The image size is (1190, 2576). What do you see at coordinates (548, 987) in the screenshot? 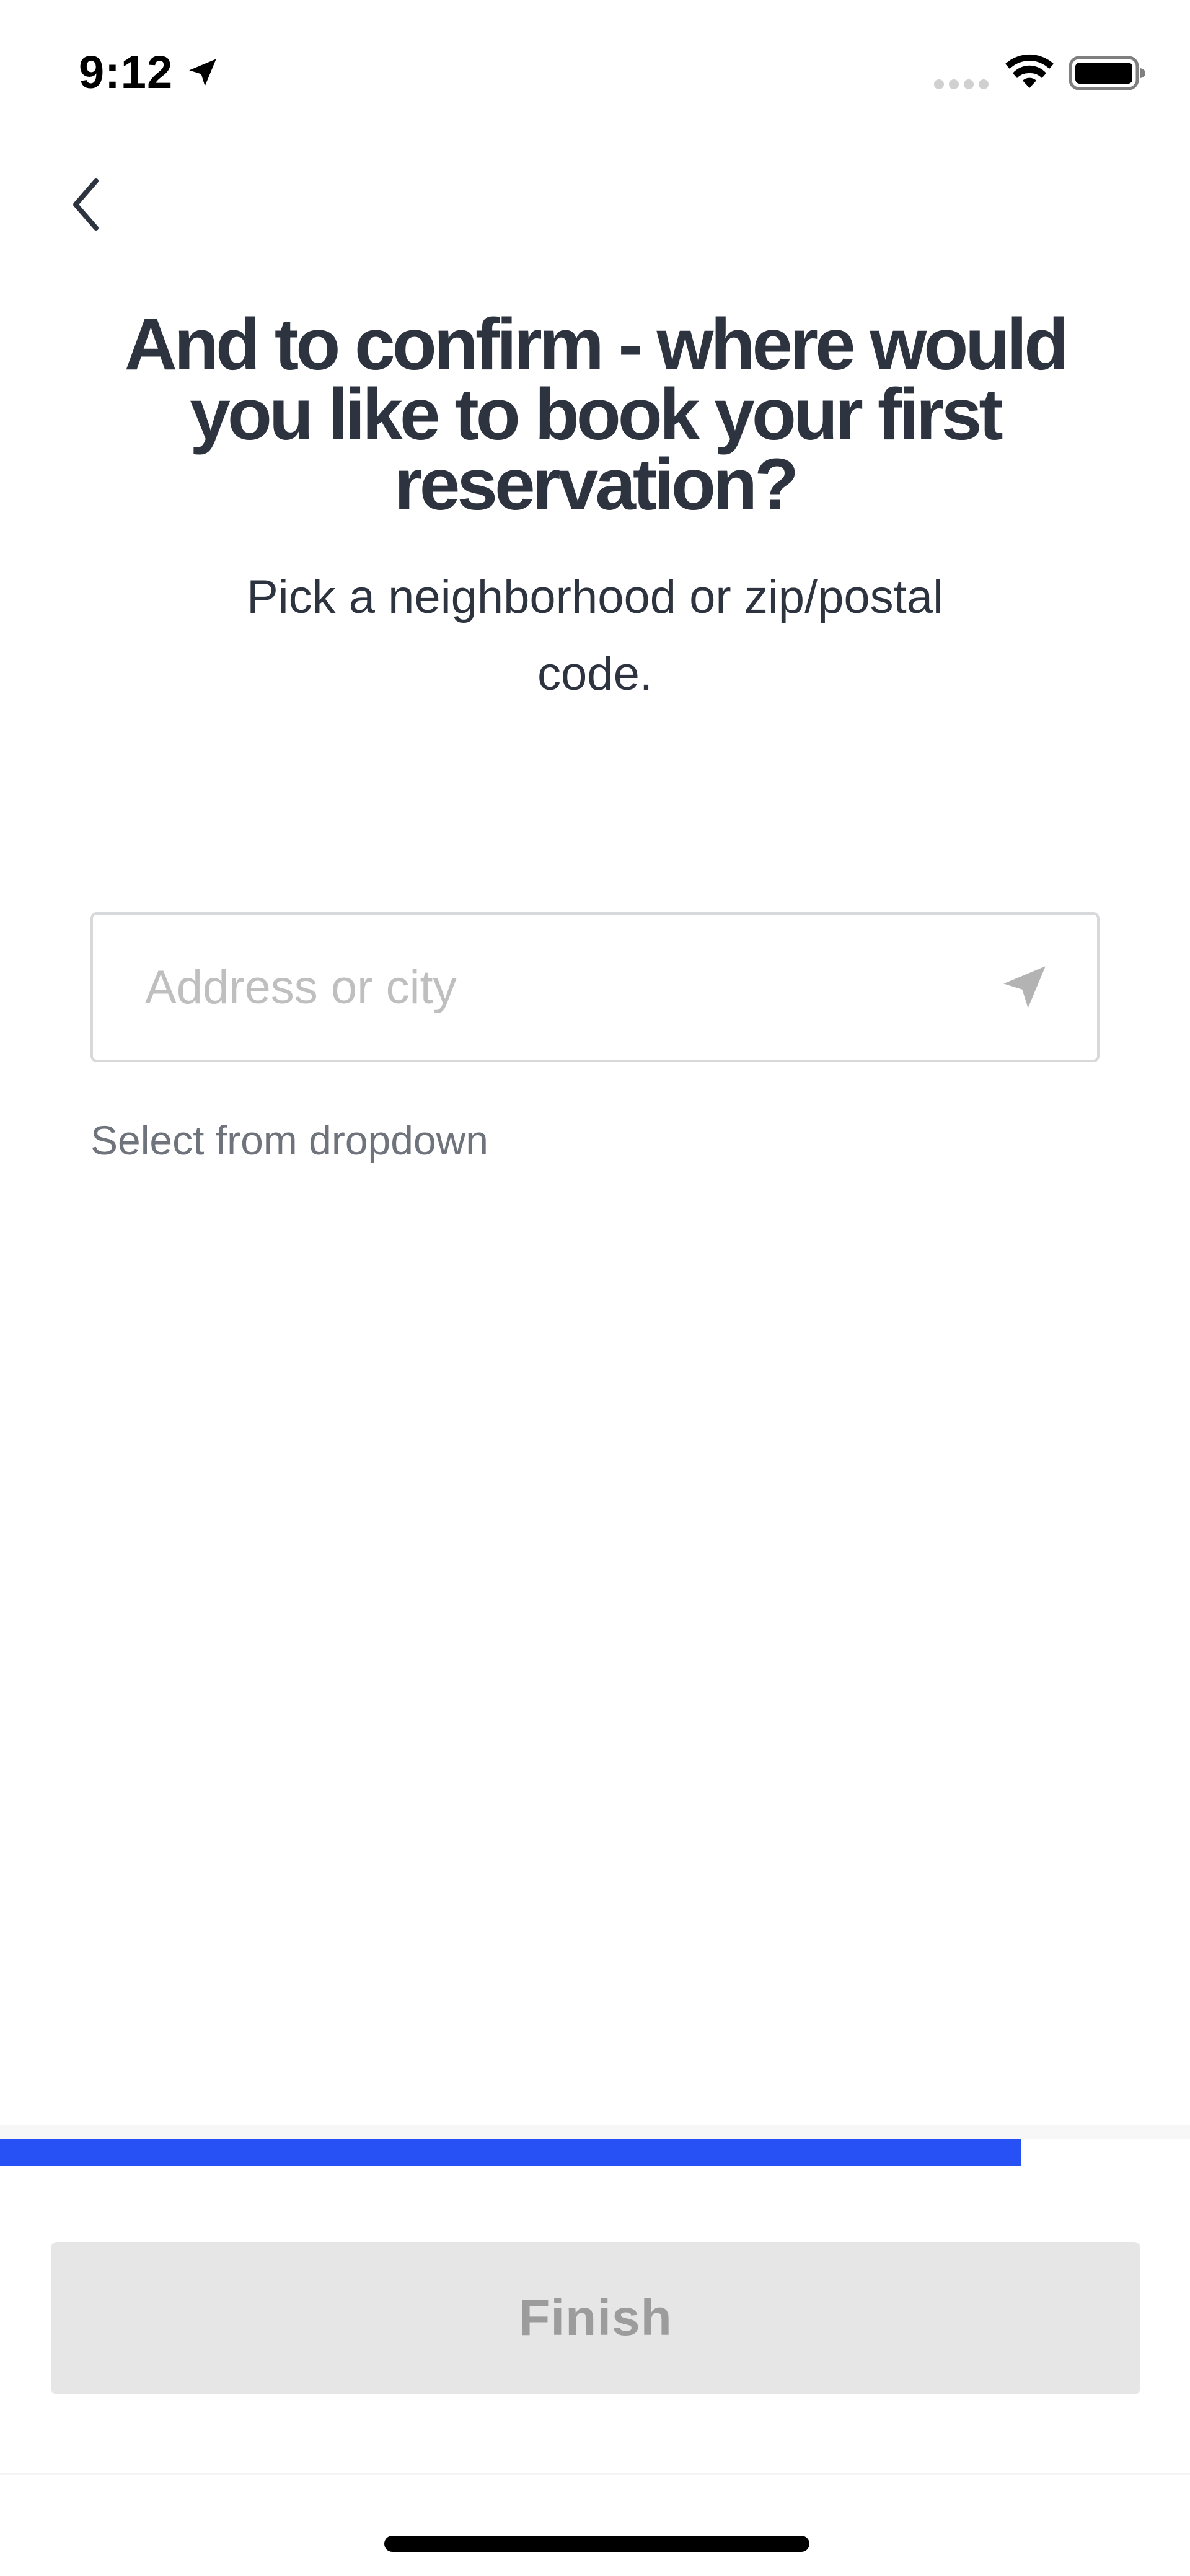
I see `address-input` at bounding box center [548, 987].